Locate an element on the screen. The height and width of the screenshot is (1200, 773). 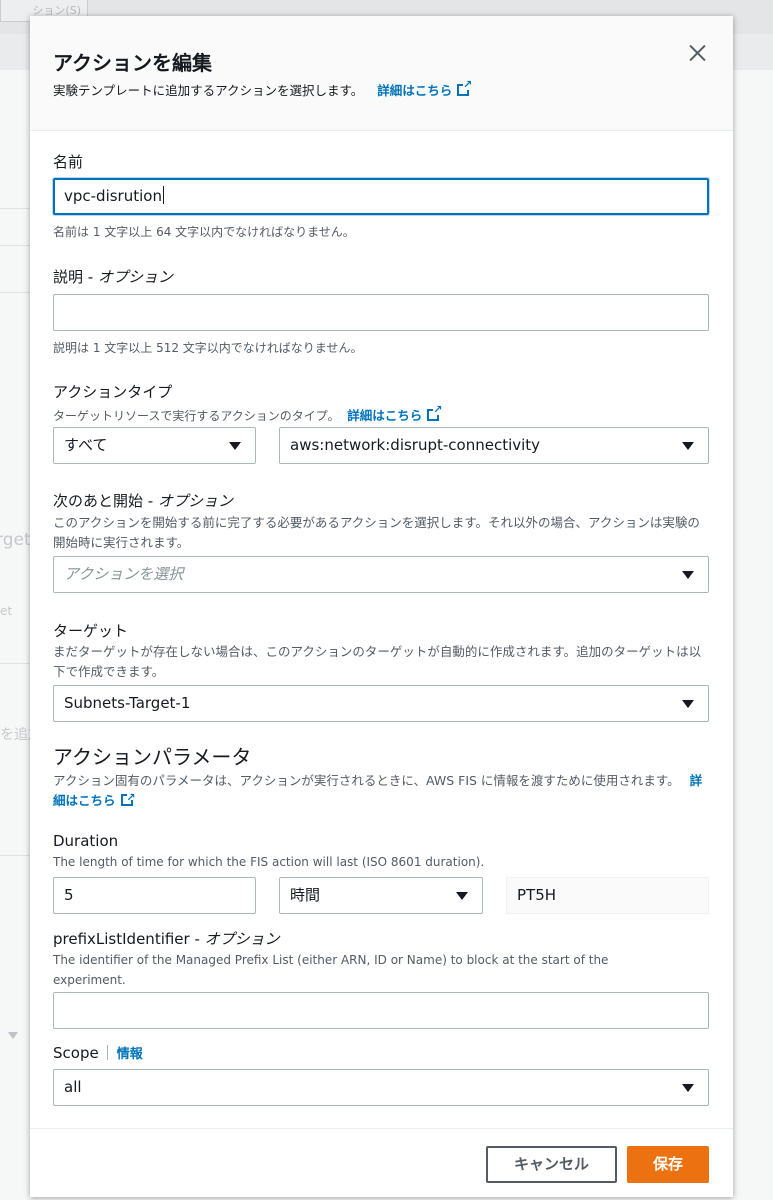
scope-info-link: 情報 is located at coordinates (130, 1054).